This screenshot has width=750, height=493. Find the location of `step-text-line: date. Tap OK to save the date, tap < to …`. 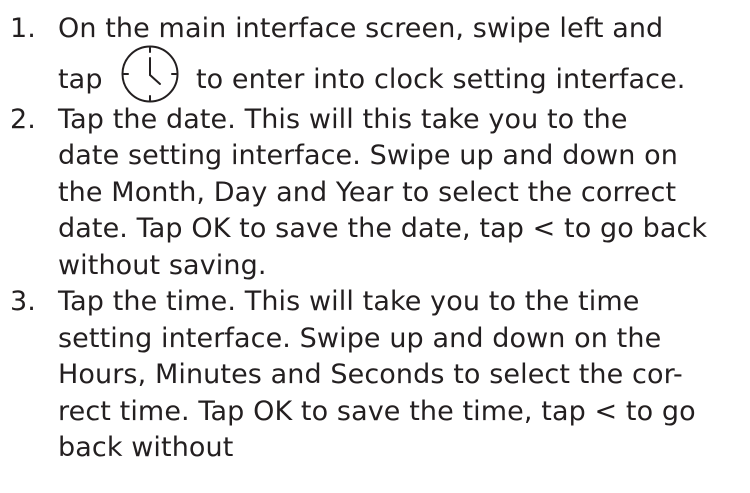

step-text-line: date. Tap OK to save the date, tap < to … is located at coordinates (383, 228).